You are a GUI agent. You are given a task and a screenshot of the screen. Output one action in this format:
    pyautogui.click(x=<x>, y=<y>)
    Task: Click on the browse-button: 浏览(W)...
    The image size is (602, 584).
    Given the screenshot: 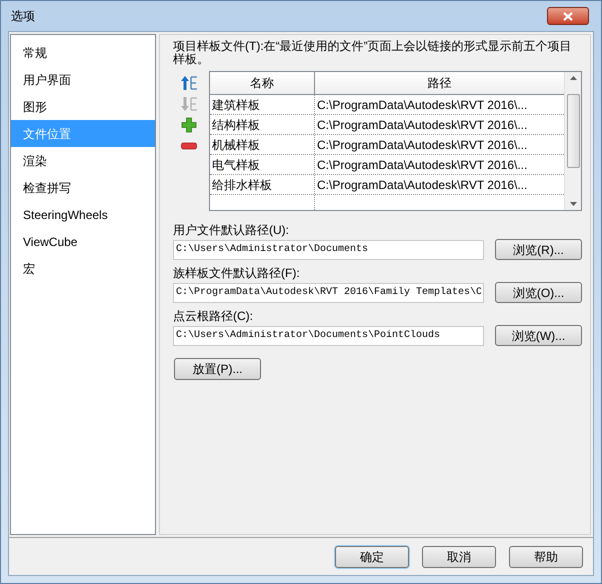 What is the action you would take?
    pyautogui.click(x=538, y=335)
    